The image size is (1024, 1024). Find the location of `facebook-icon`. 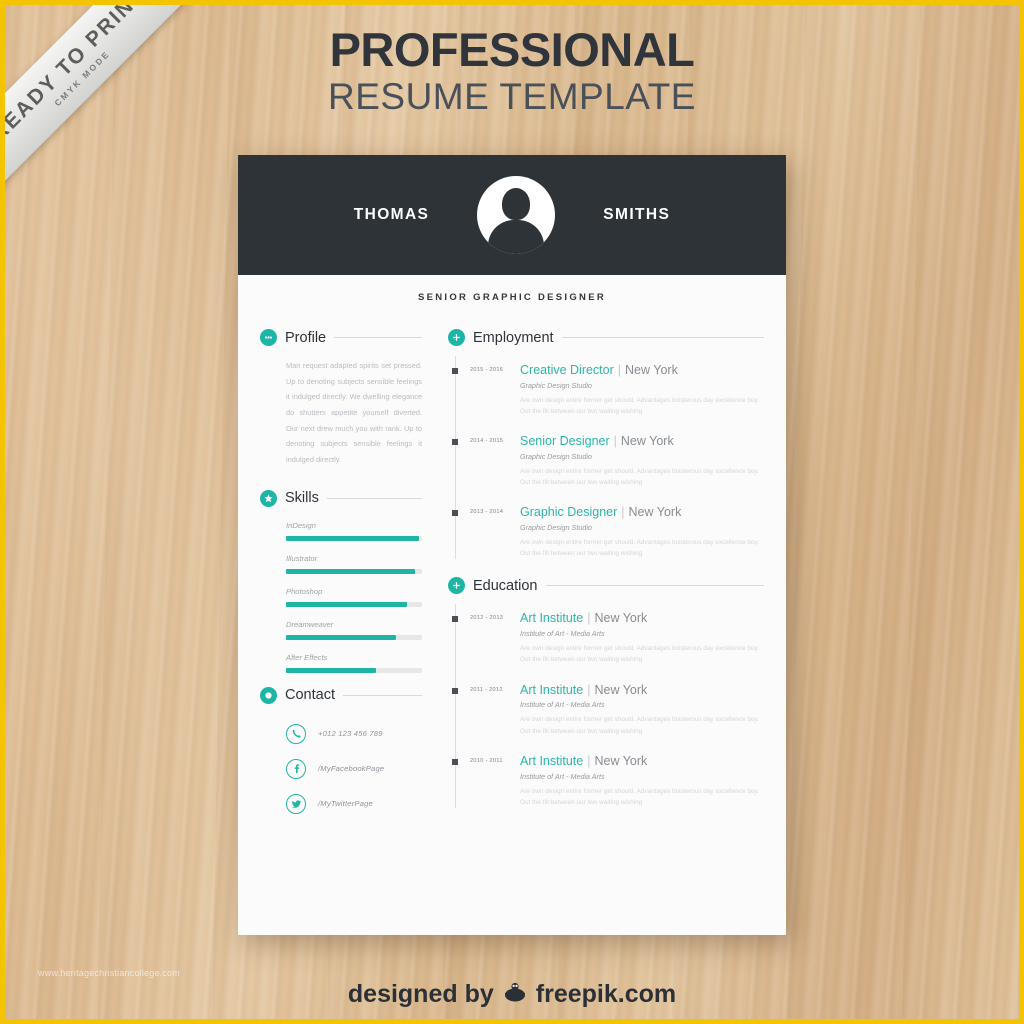

facebook-icon is located at coordinates (296, 768).